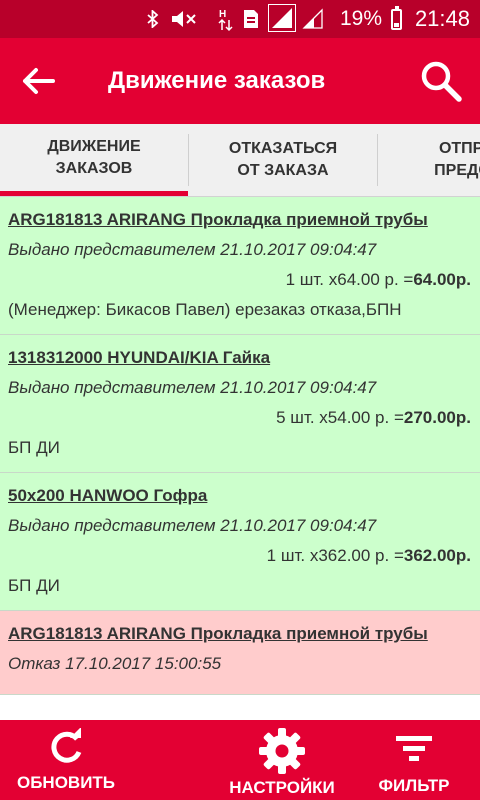 This screenshot has width=480, height=800. Describe the element at coordinates (442, 279) in the screenshot. I see `order-total: 64.00р.` at that location.